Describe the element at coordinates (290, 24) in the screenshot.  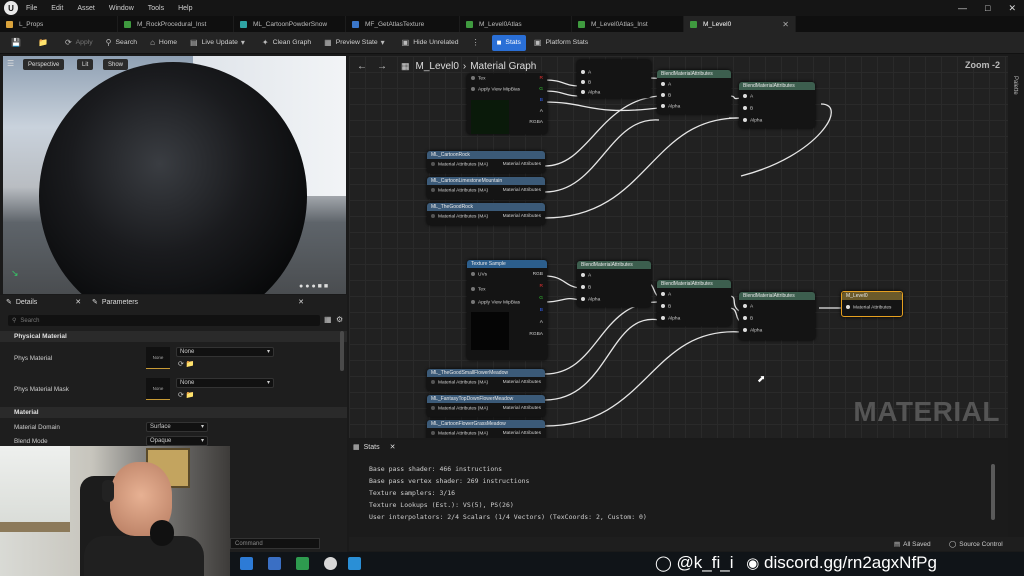
I see `tab-ml-cartoonpowdersnow: ML_CartoonPowderSnow` at that location.